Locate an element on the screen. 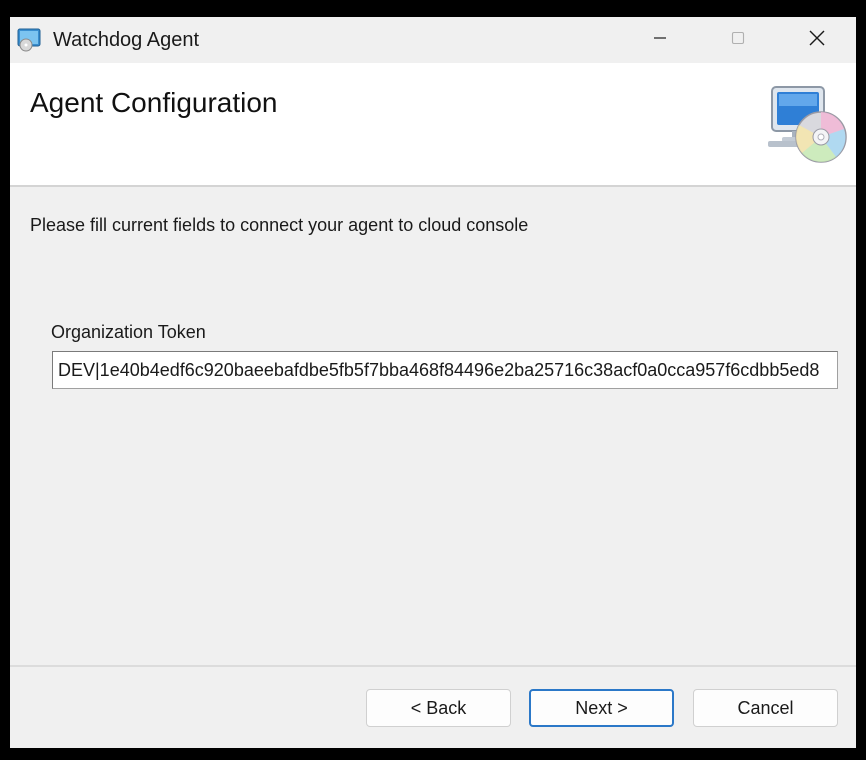 The image size is (866, 760). minimize-icon is located at coordinates (660, 40).